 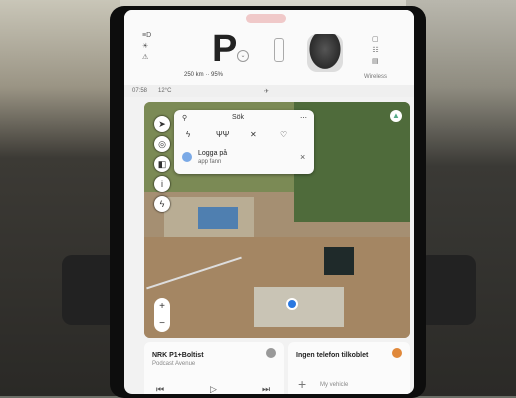 I want to click on media-card: NRK P1+Boltist Podcast Avenue ⏮ ▷ ⏭, so click(x=214, y=368).